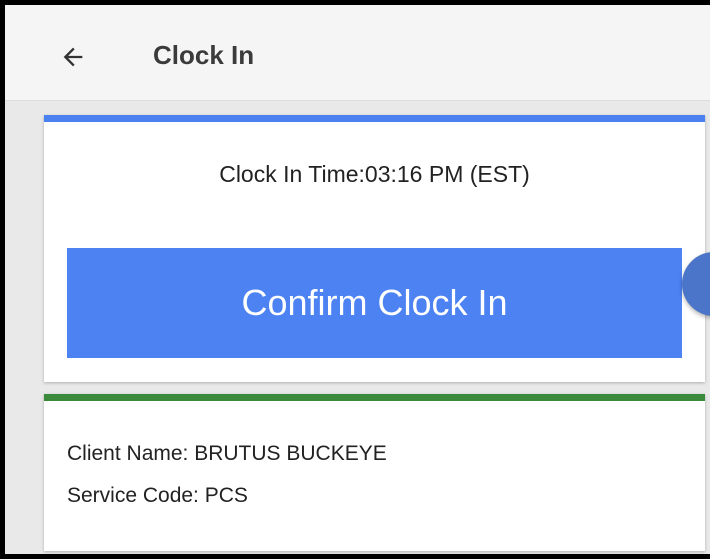 The height and width of the screenshot is (559, 710). I want to click on service-code: Service Code: PCS, so click(157, 495).